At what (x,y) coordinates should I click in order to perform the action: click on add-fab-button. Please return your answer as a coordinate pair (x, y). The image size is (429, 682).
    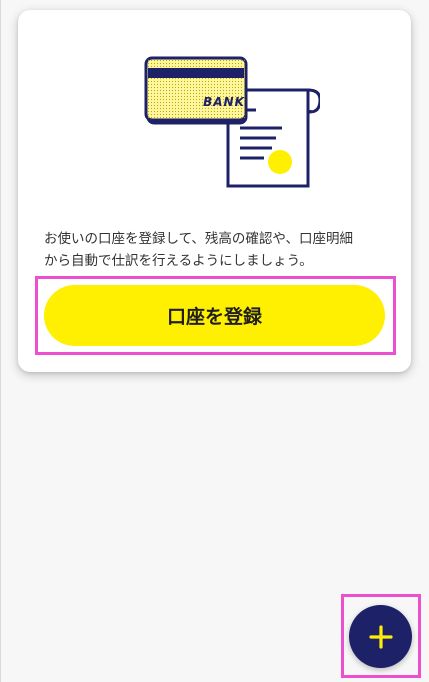
    Looking at the image, I should click on (380, 636).